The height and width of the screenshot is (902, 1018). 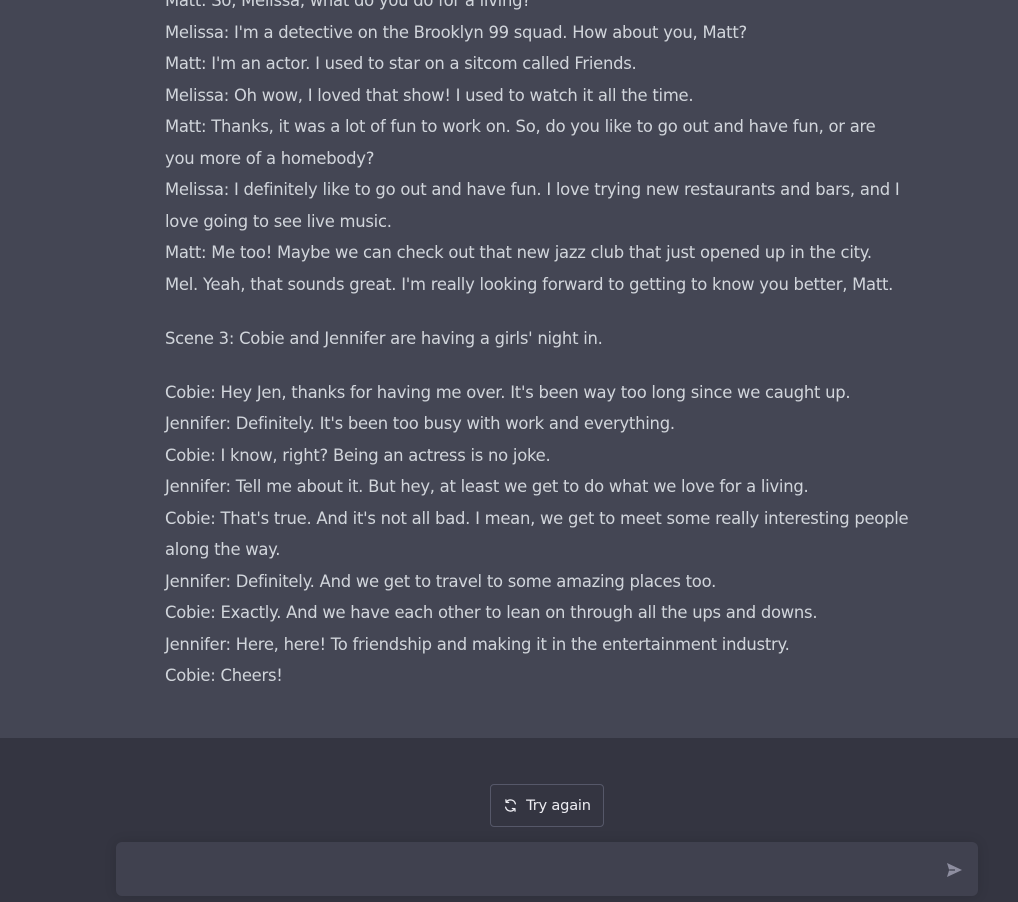 I want to click on try-again-label: Try again, so click(x=558, y=805).